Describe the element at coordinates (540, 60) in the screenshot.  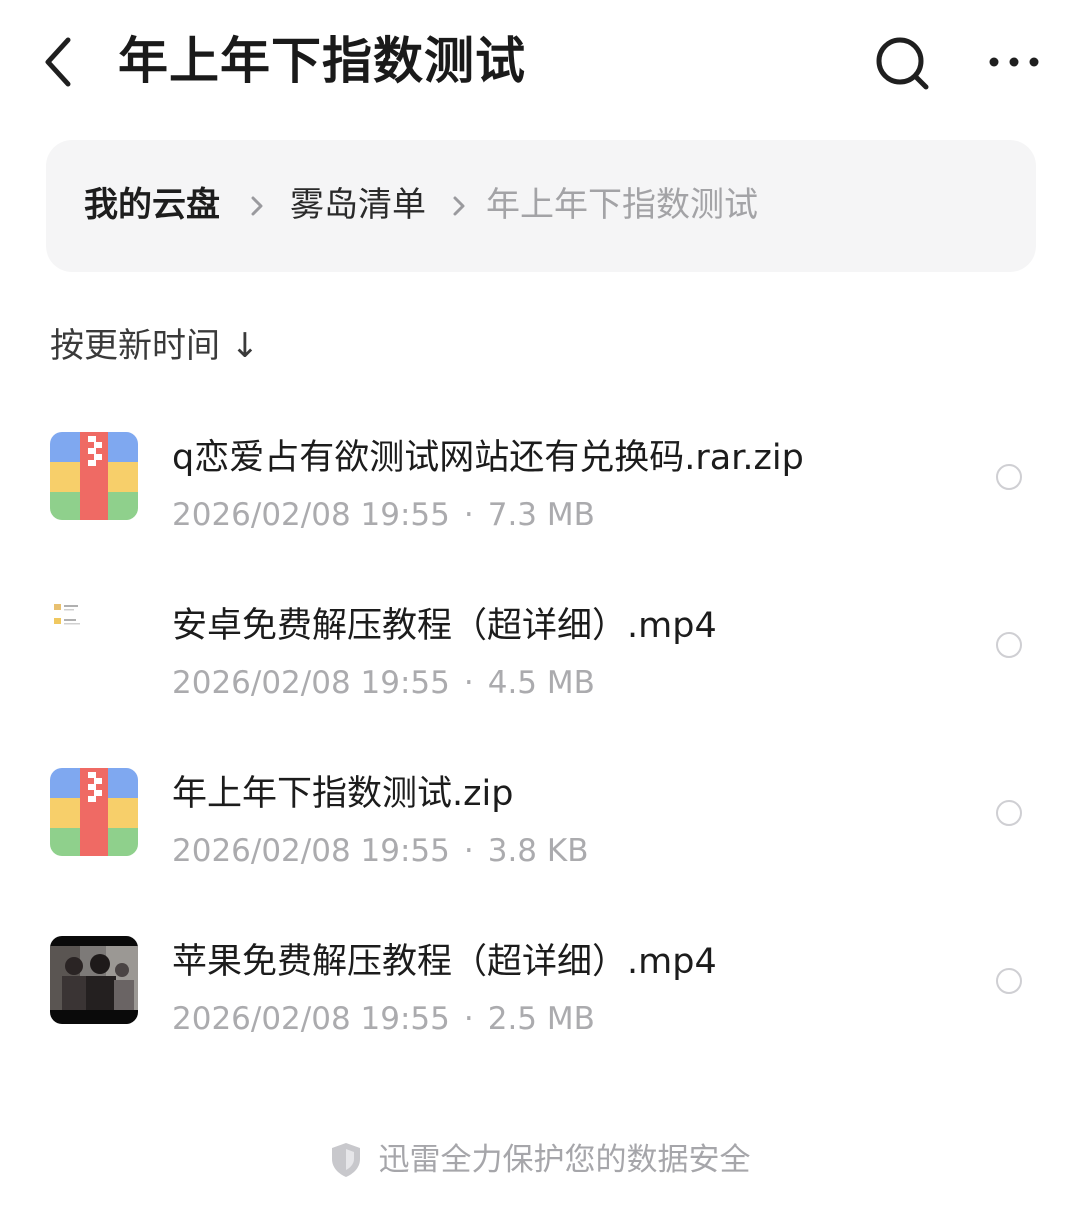
I see `top-bar: 年上年下指数测试` at that location.